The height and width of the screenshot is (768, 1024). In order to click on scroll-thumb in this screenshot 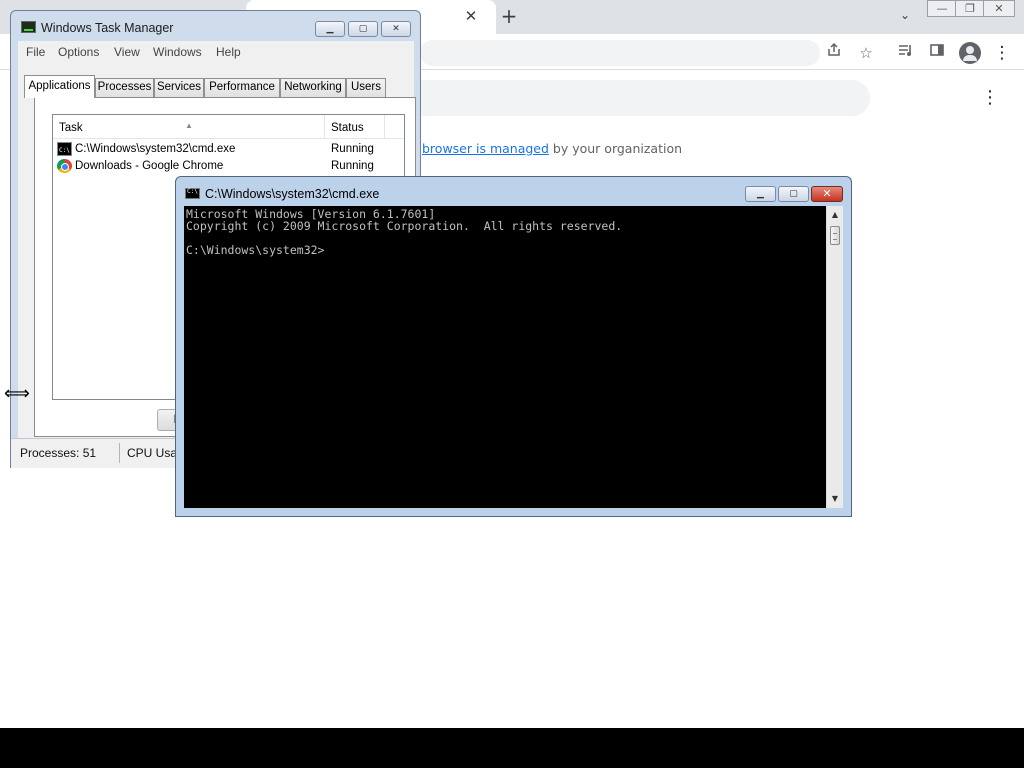, I will do `click(835, 235)`.